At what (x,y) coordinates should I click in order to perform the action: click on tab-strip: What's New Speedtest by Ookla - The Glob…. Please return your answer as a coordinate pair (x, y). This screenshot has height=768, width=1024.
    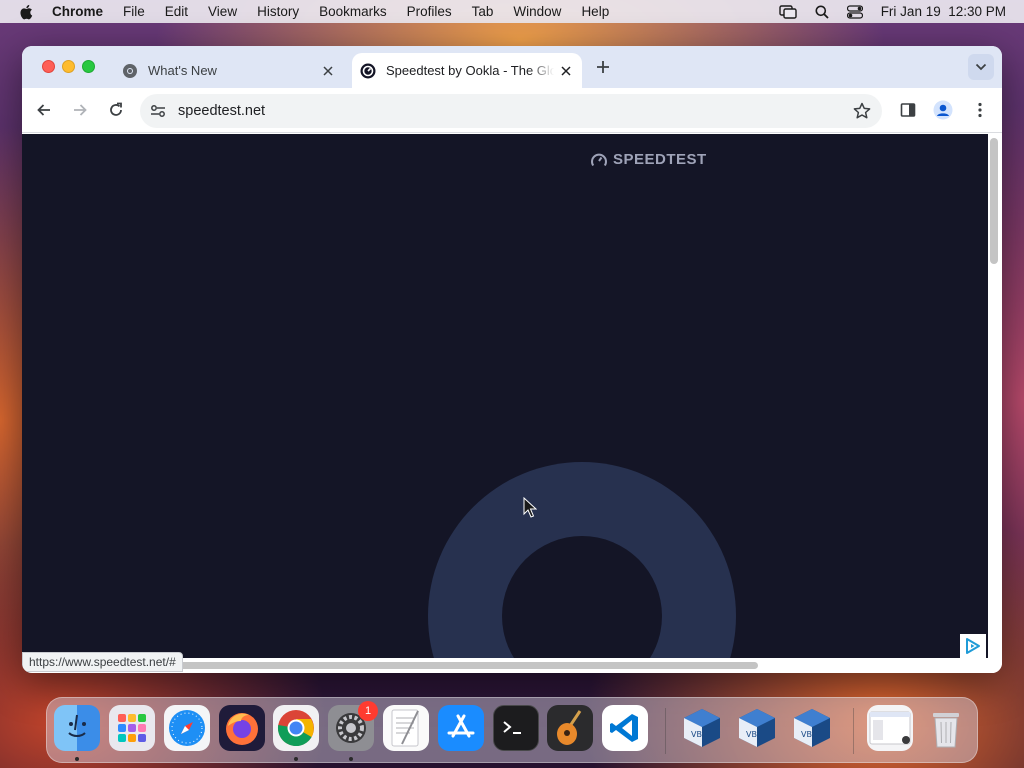
    Looking at the image, I should click on (512, 67).